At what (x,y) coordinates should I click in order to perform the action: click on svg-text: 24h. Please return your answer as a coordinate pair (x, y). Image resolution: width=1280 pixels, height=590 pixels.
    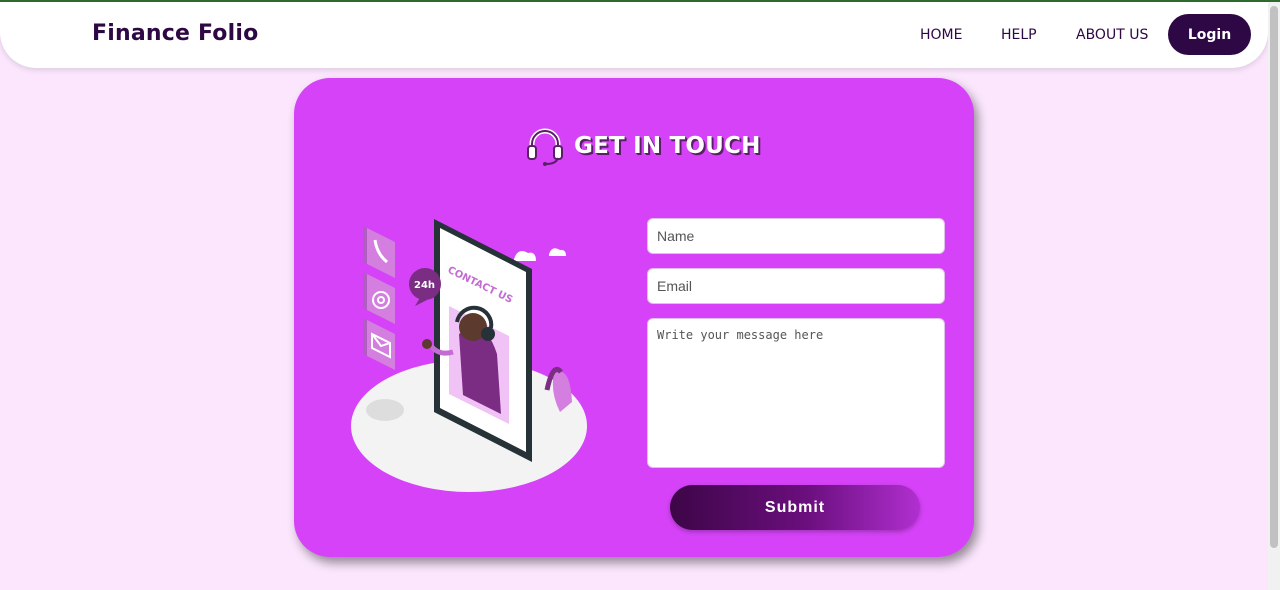
    Looking at the image, I should click on (424, 285).